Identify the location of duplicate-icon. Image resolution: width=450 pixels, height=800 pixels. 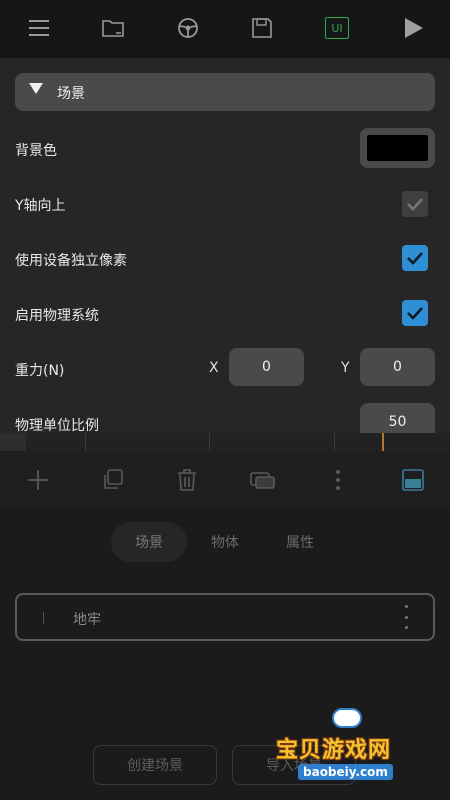
(113, 480).